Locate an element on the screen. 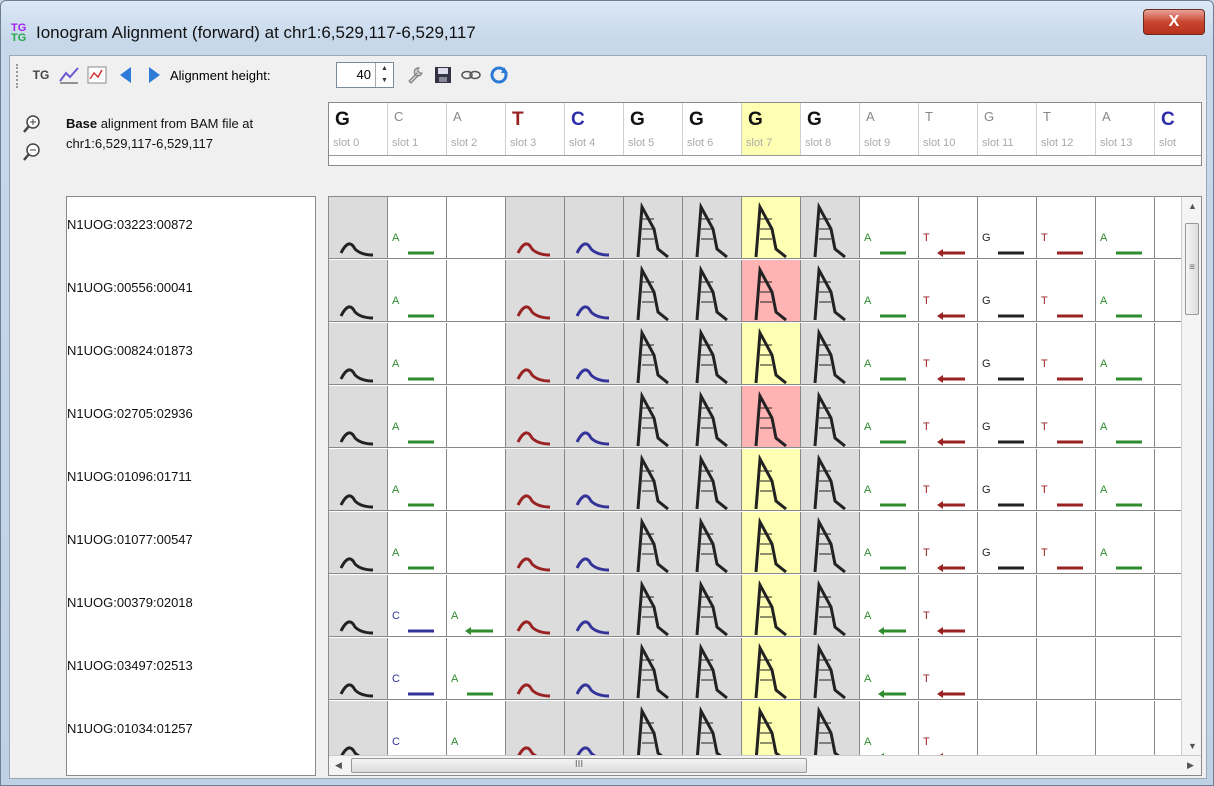  chart-icon is located at coordinates (69, 75).